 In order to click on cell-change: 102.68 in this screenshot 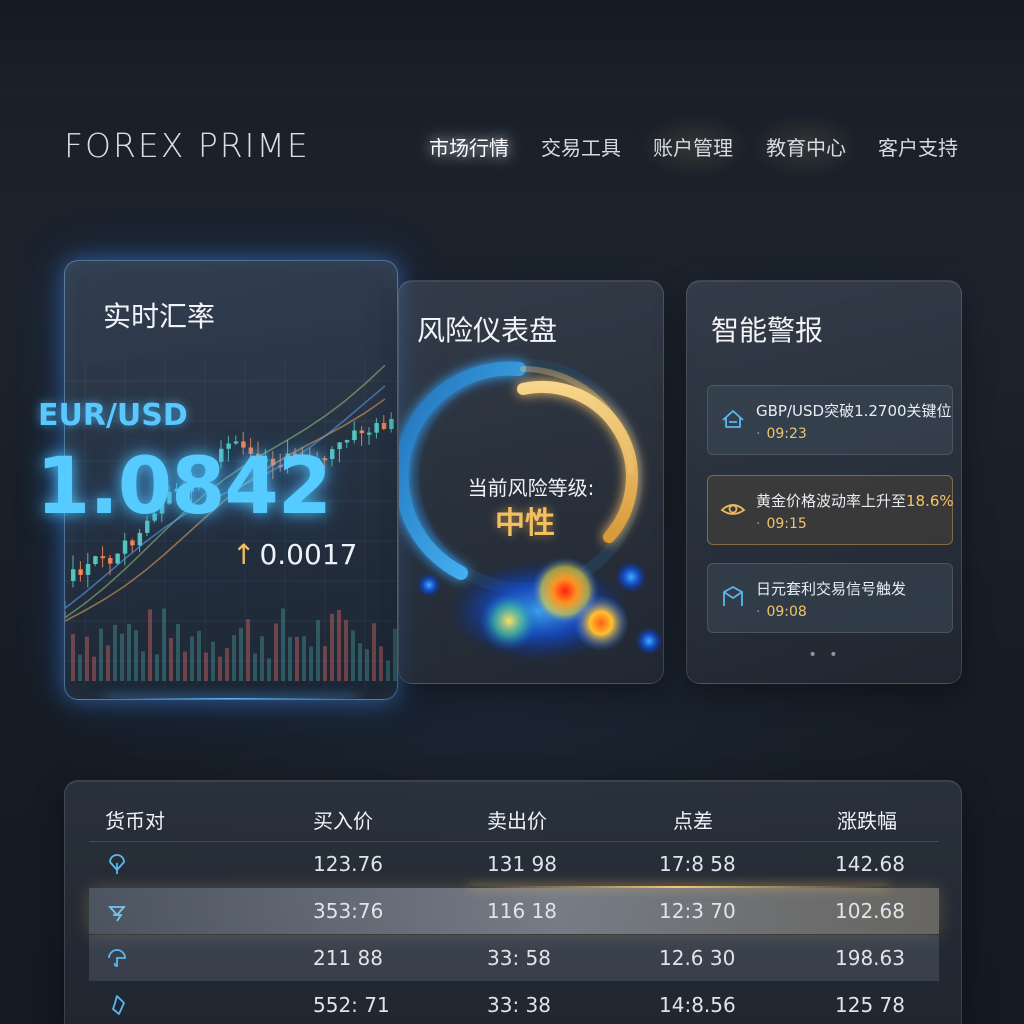, I will do `click(870, 911)`.